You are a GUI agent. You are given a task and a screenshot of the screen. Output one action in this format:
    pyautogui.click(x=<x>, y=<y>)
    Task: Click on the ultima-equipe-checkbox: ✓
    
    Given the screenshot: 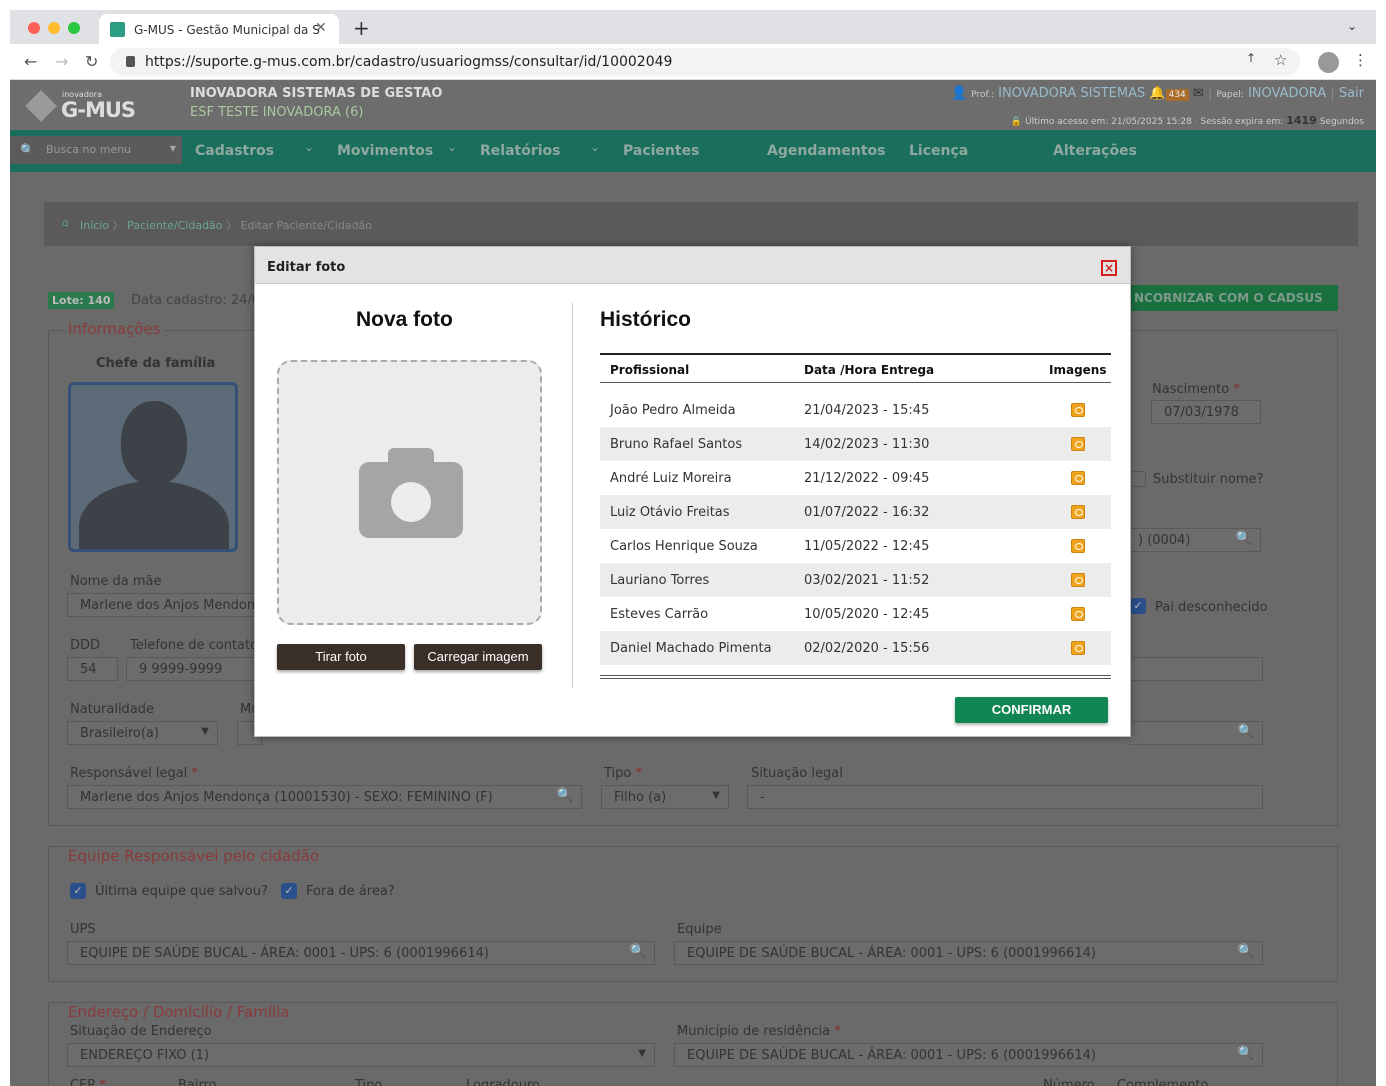 What is the action you would take?
    pyautogui.click(x=78, y=891)
    